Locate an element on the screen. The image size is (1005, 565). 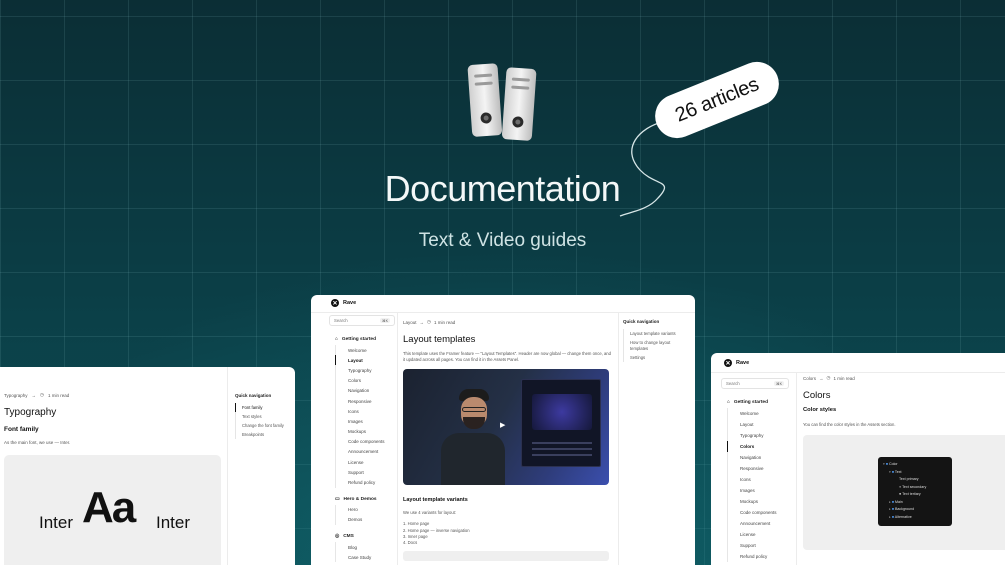
search-shortcut: ⌘K is located at coordinates (779, 383).